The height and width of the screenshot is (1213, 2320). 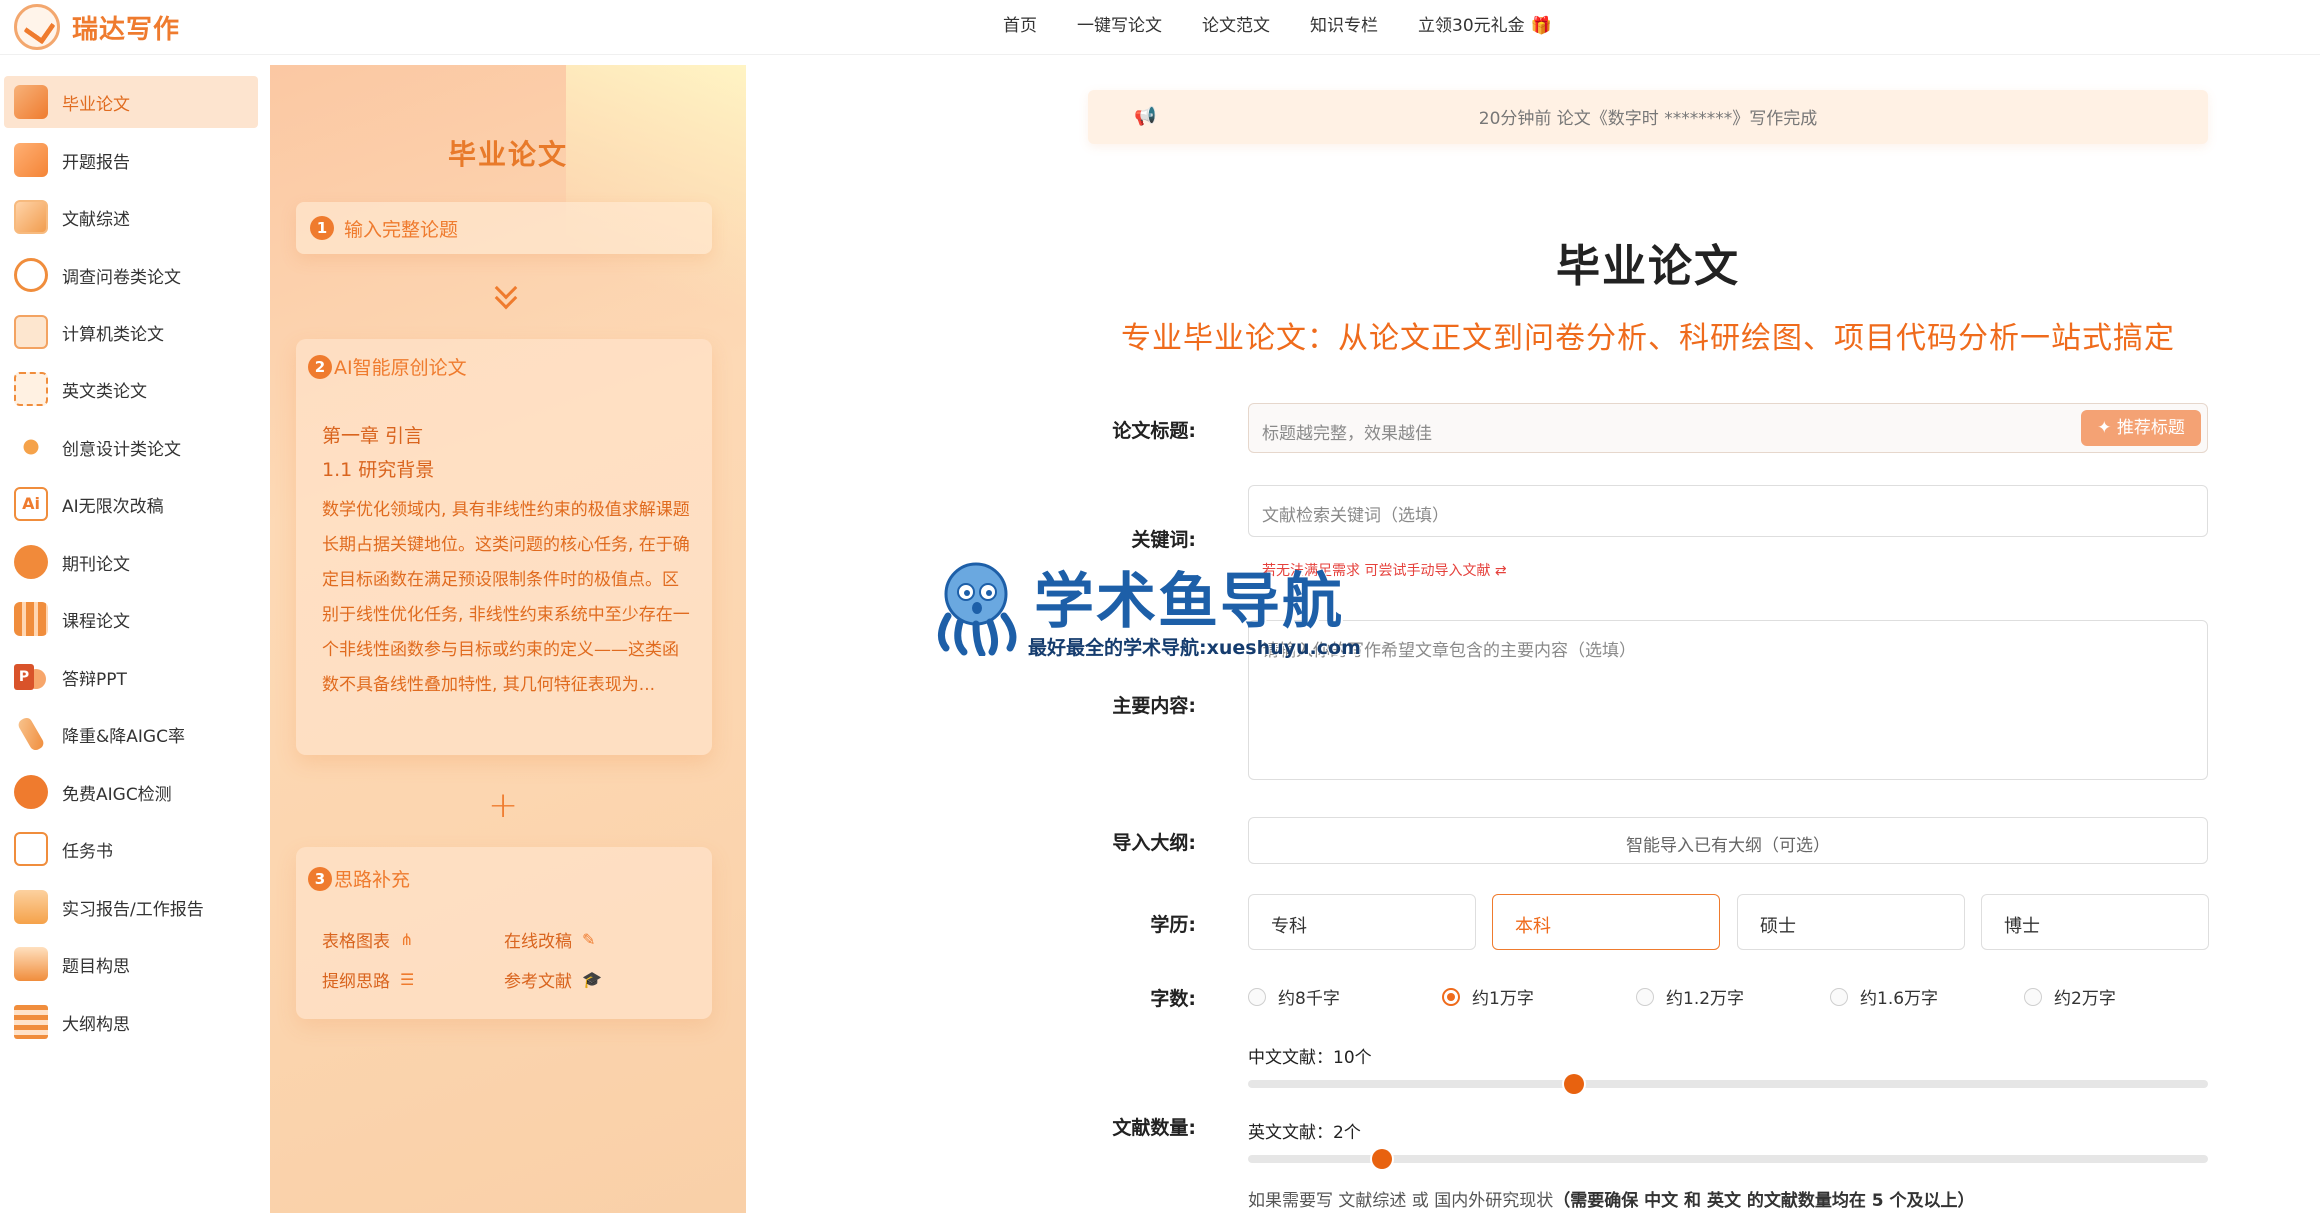 I want to click on en-refs-slider-handle, so click(x=1382, y=1159).